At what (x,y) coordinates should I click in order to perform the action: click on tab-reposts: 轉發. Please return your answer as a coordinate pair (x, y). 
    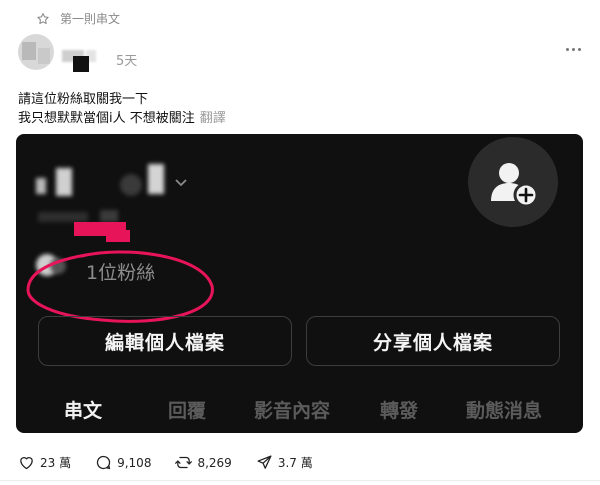
    Looking at the image, I should click on (399, 409).